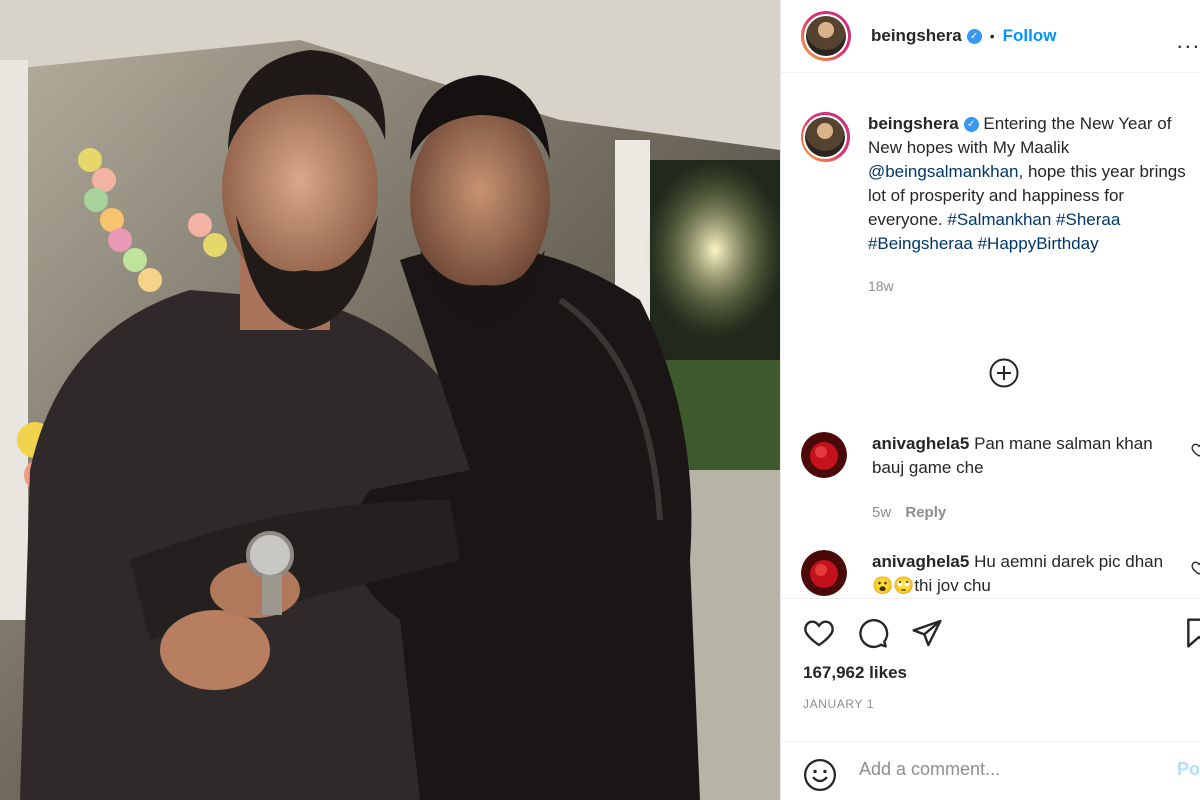 This screenshot has width=1200, height=800. What do you see at coordinates (925, 512) in the screenshot?
I see `reply-button: Reply` at bounding box center [925, 512].